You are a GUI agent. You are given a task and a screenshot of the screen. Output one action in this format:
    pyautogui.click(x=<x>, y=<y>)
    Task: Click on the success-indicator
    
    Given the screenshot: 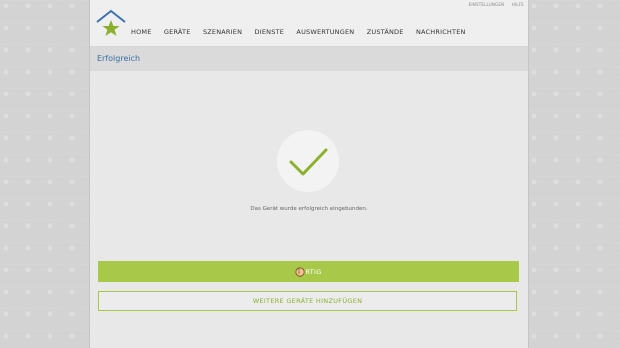 What is the action you would take?
    pyautogui.click(x=308, y=161)
    